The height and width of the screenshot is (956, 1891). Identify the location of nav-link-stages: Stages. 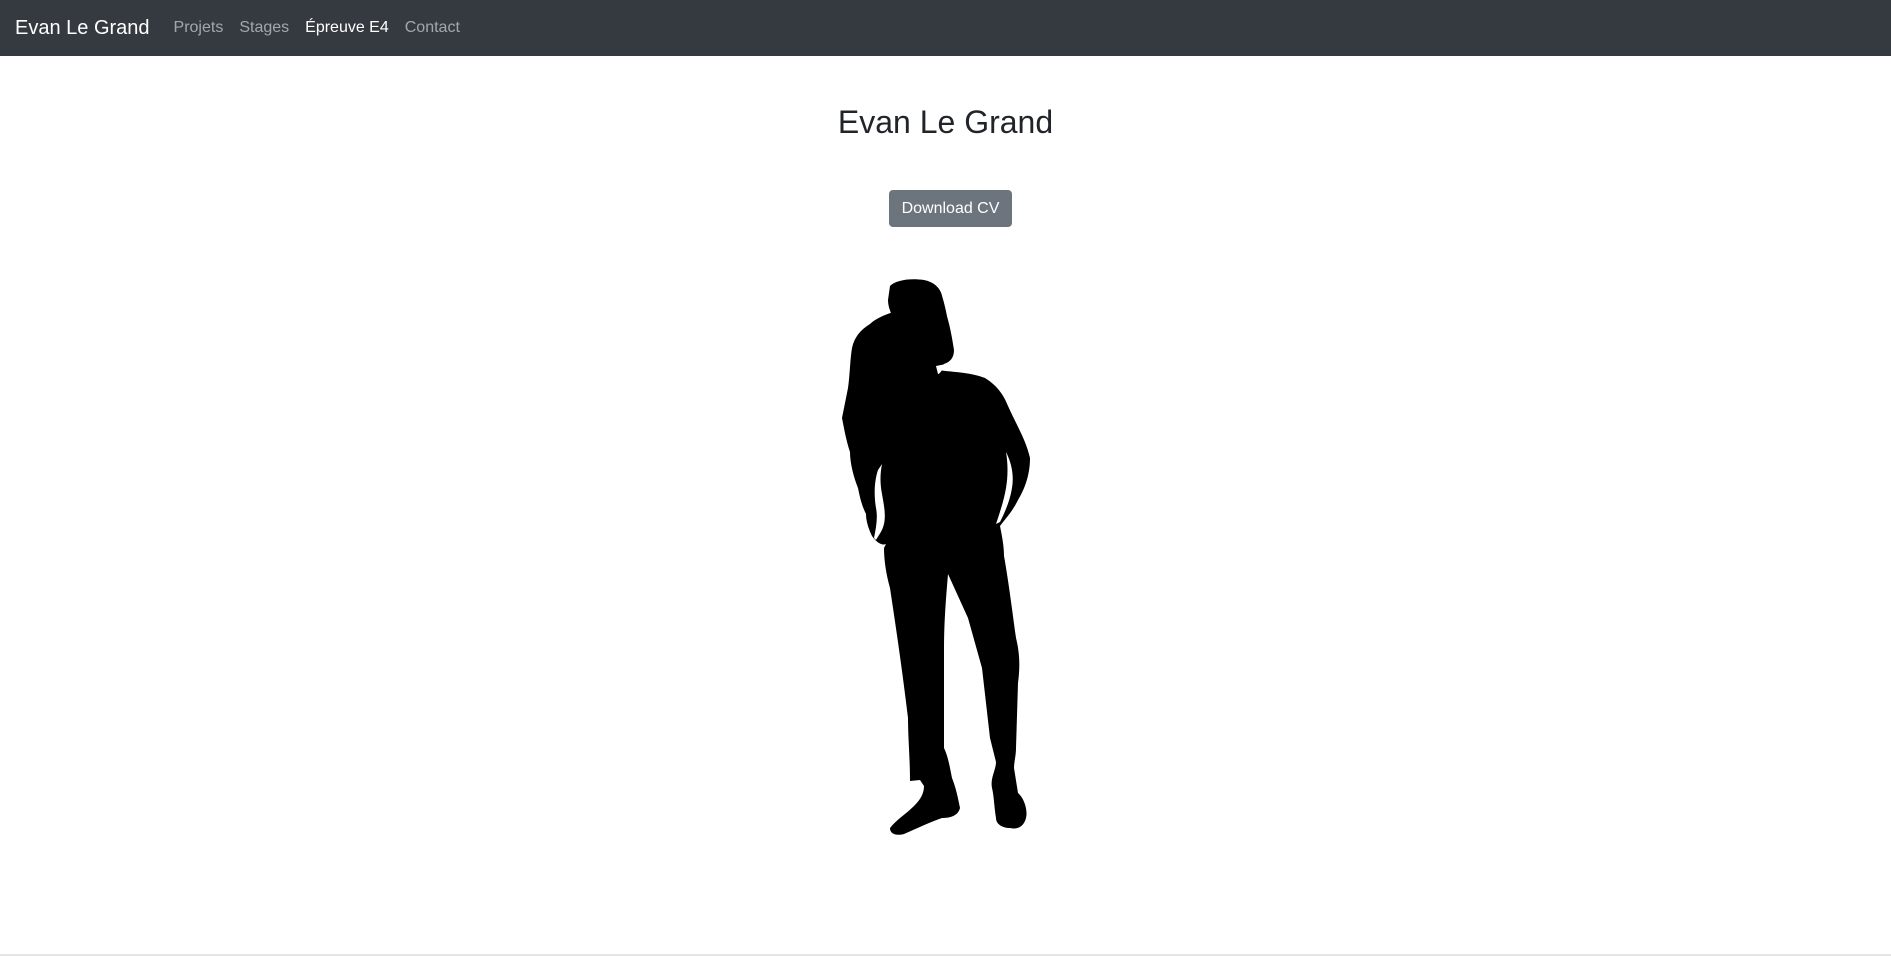
(264, 28).